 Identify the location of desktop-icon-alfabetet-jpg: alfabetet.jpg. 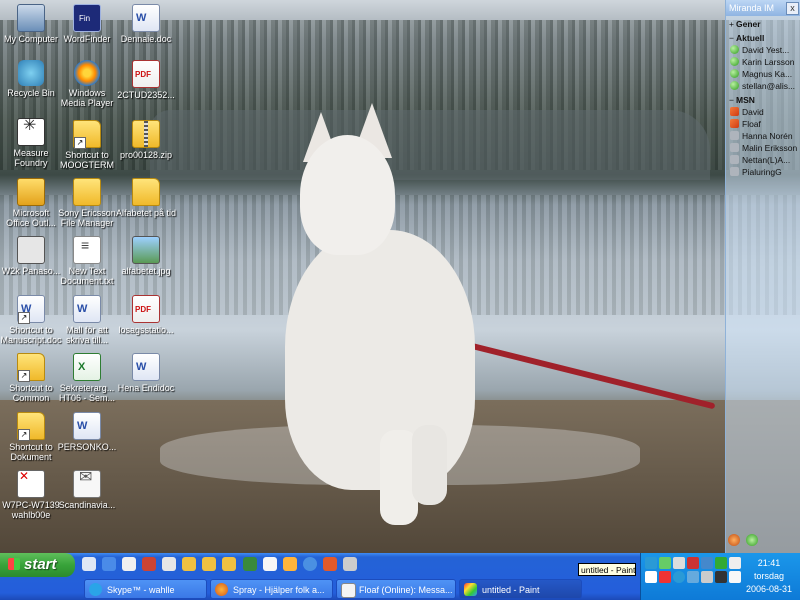
(146, 256).